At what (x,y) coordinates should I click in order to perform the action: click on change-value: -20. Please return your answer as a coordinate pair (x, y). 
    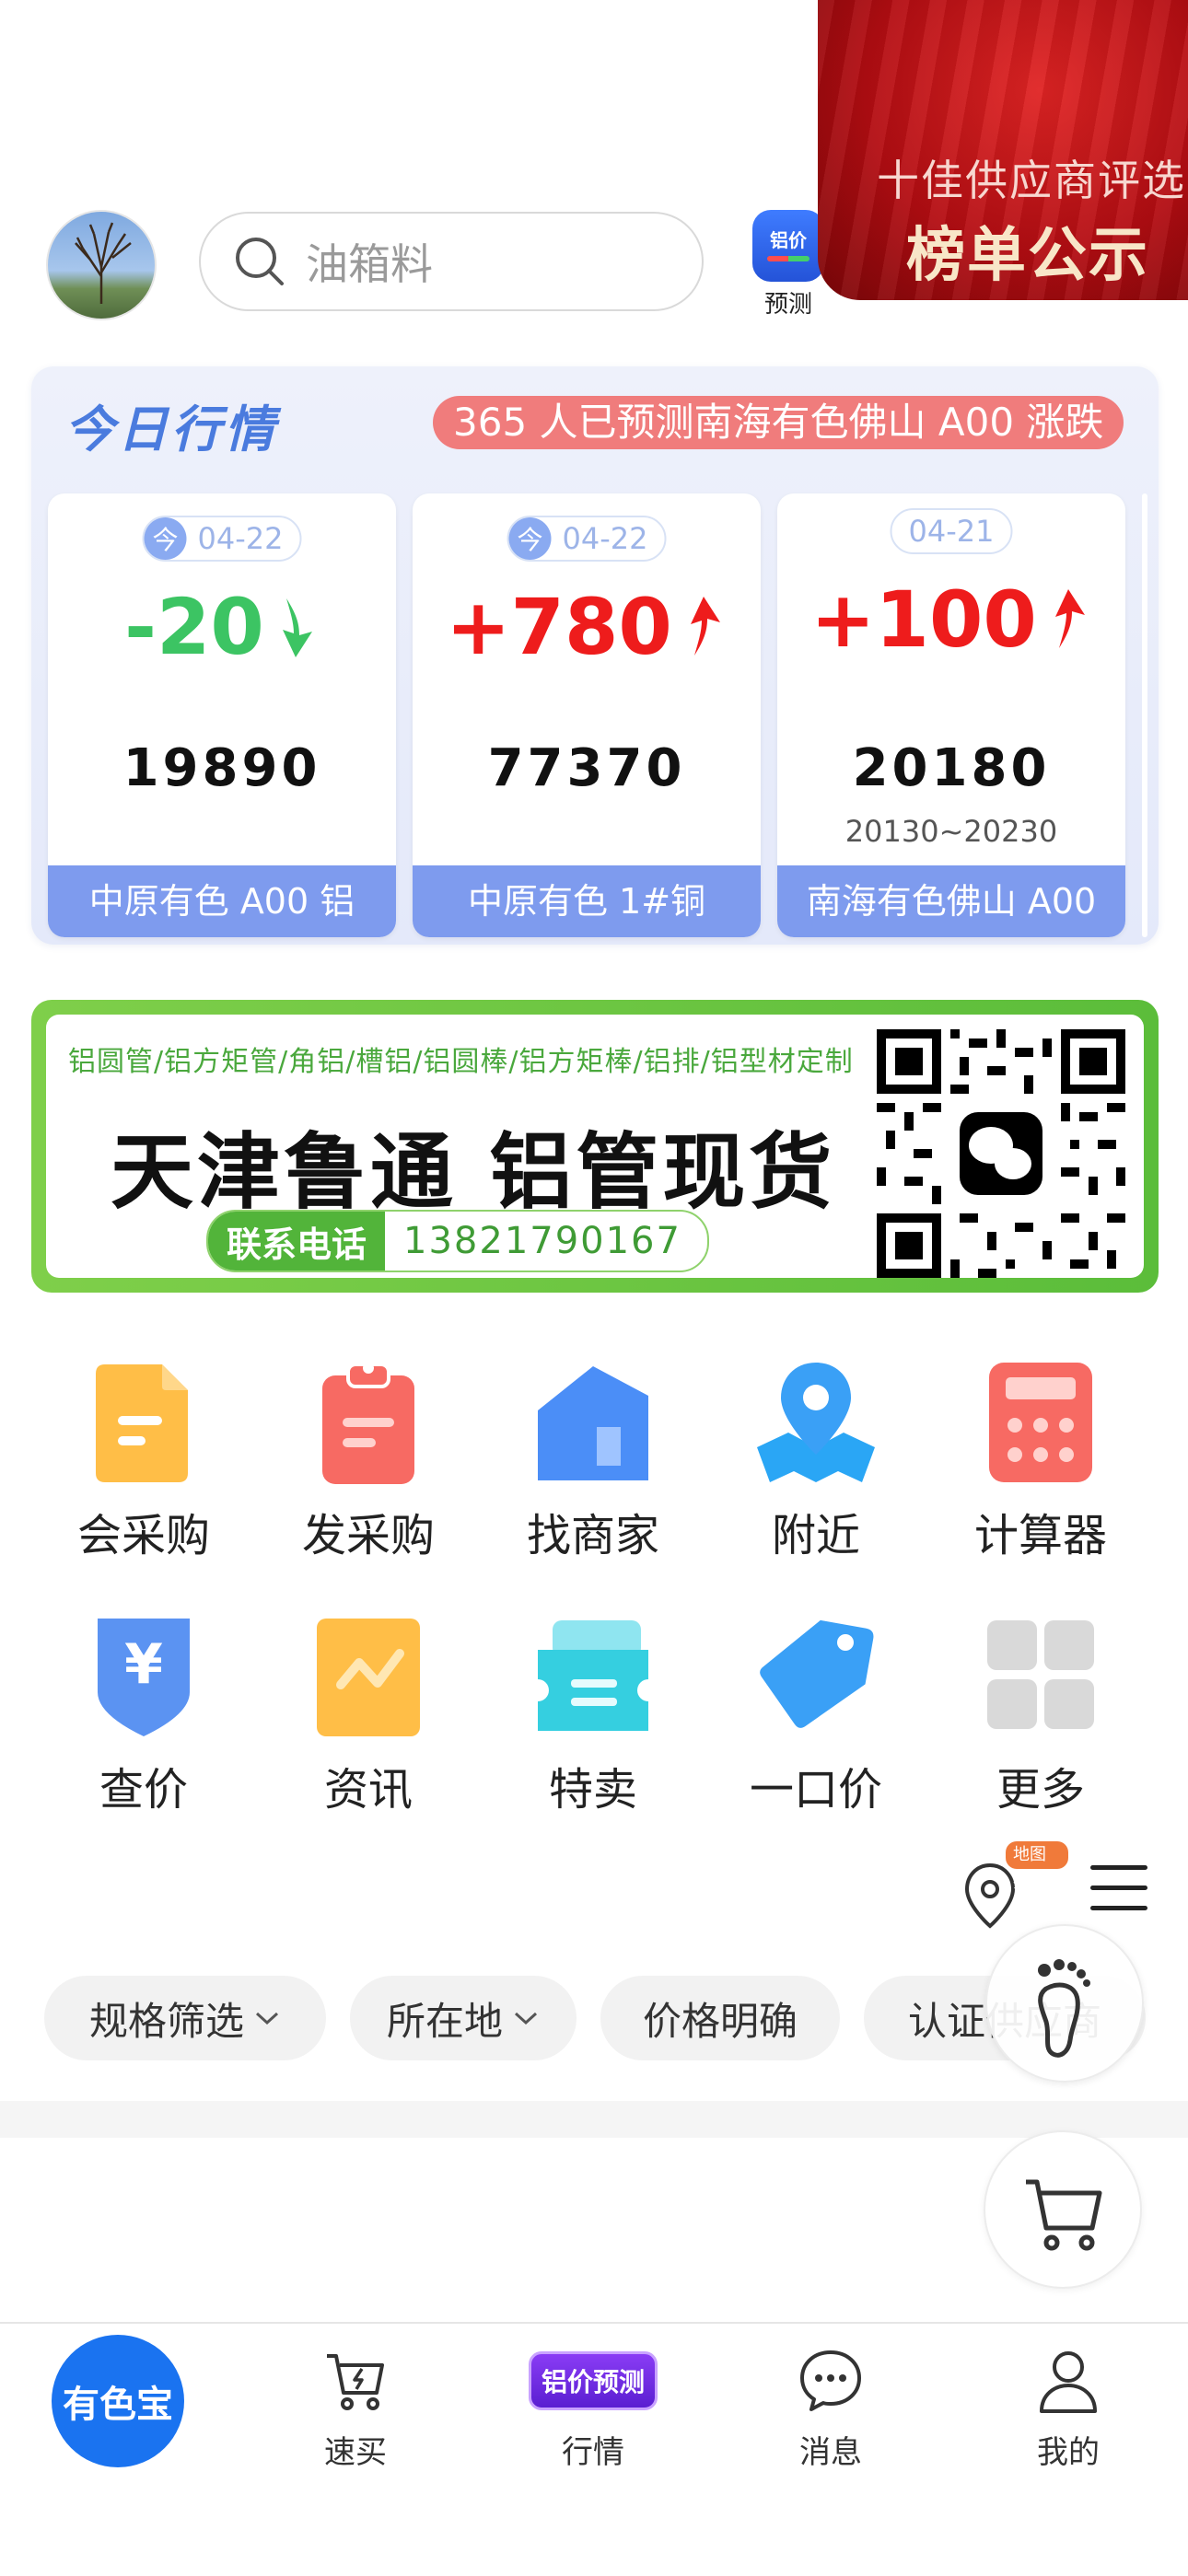
    Looking at the image, I should click on (194, 627).